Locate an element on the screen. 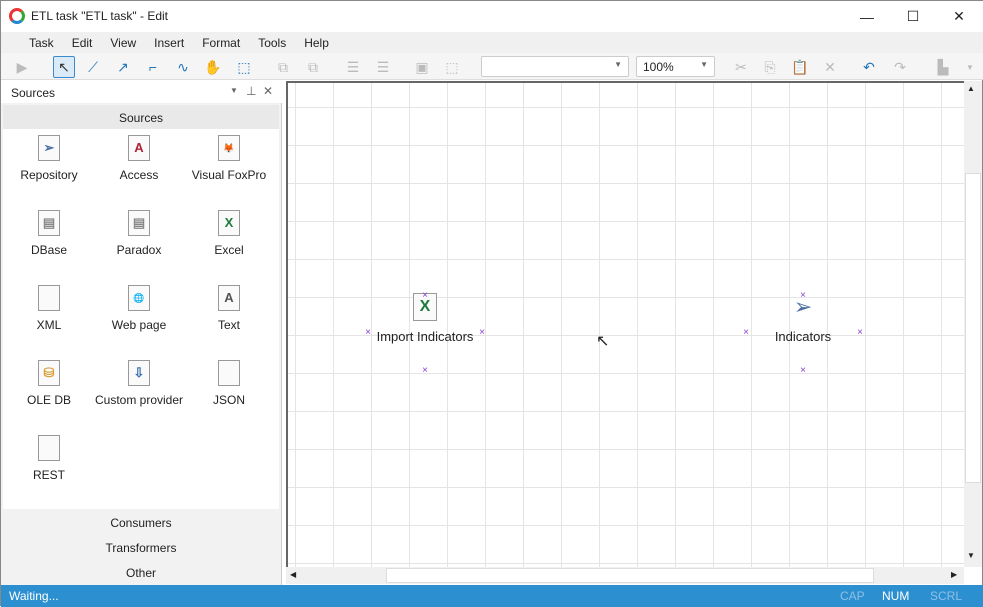  panel-close-icon: ✕ is located at coordinates (268, 91).